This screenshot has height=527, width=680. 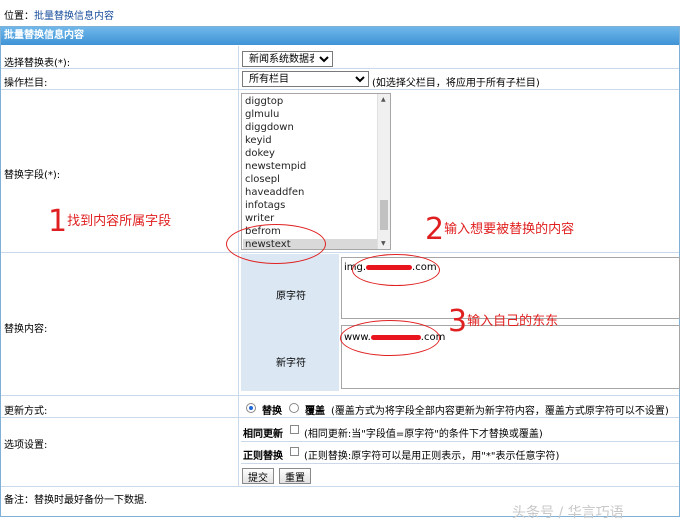 What do you see at coordinates (76, 500) in the screenshot?
I see `footer-note: 备注：替换时最好备份一下数据.` at bounding box center [76, 500].